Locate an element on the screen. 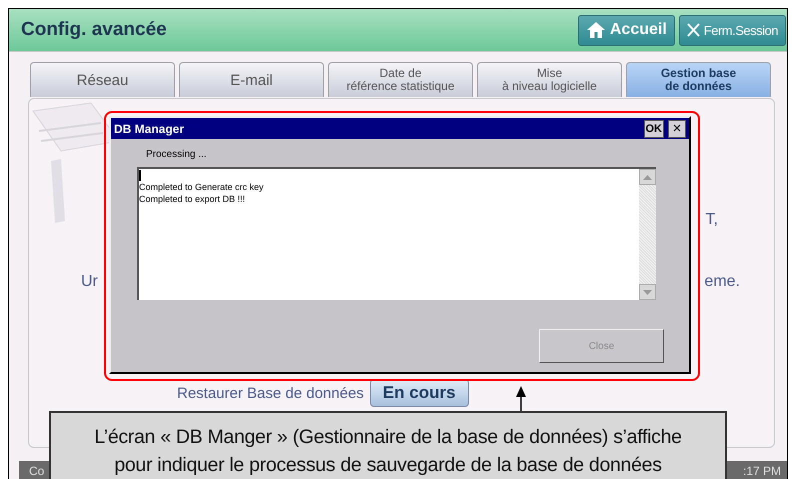 The image size is (792, 479). logout-button: Ferm.Session is located at coordinates (732, 30).